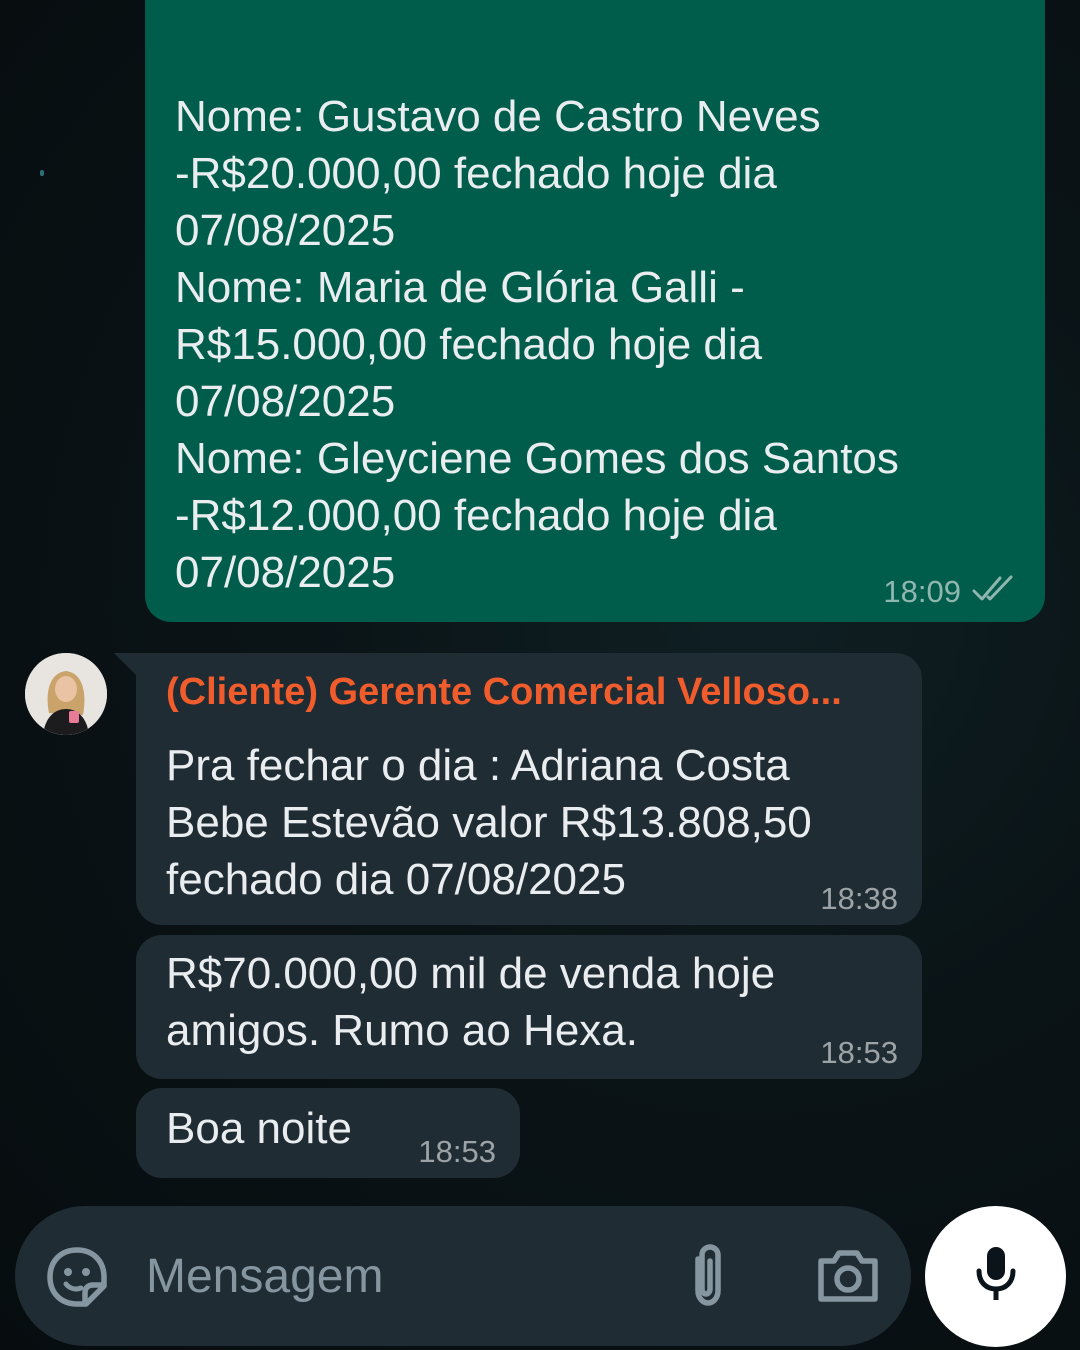 The width and height of the screenshot is (1080, 1350). I want to click on message-line: Pra fechar o dia : Adriana Costa, so click(478, 765).